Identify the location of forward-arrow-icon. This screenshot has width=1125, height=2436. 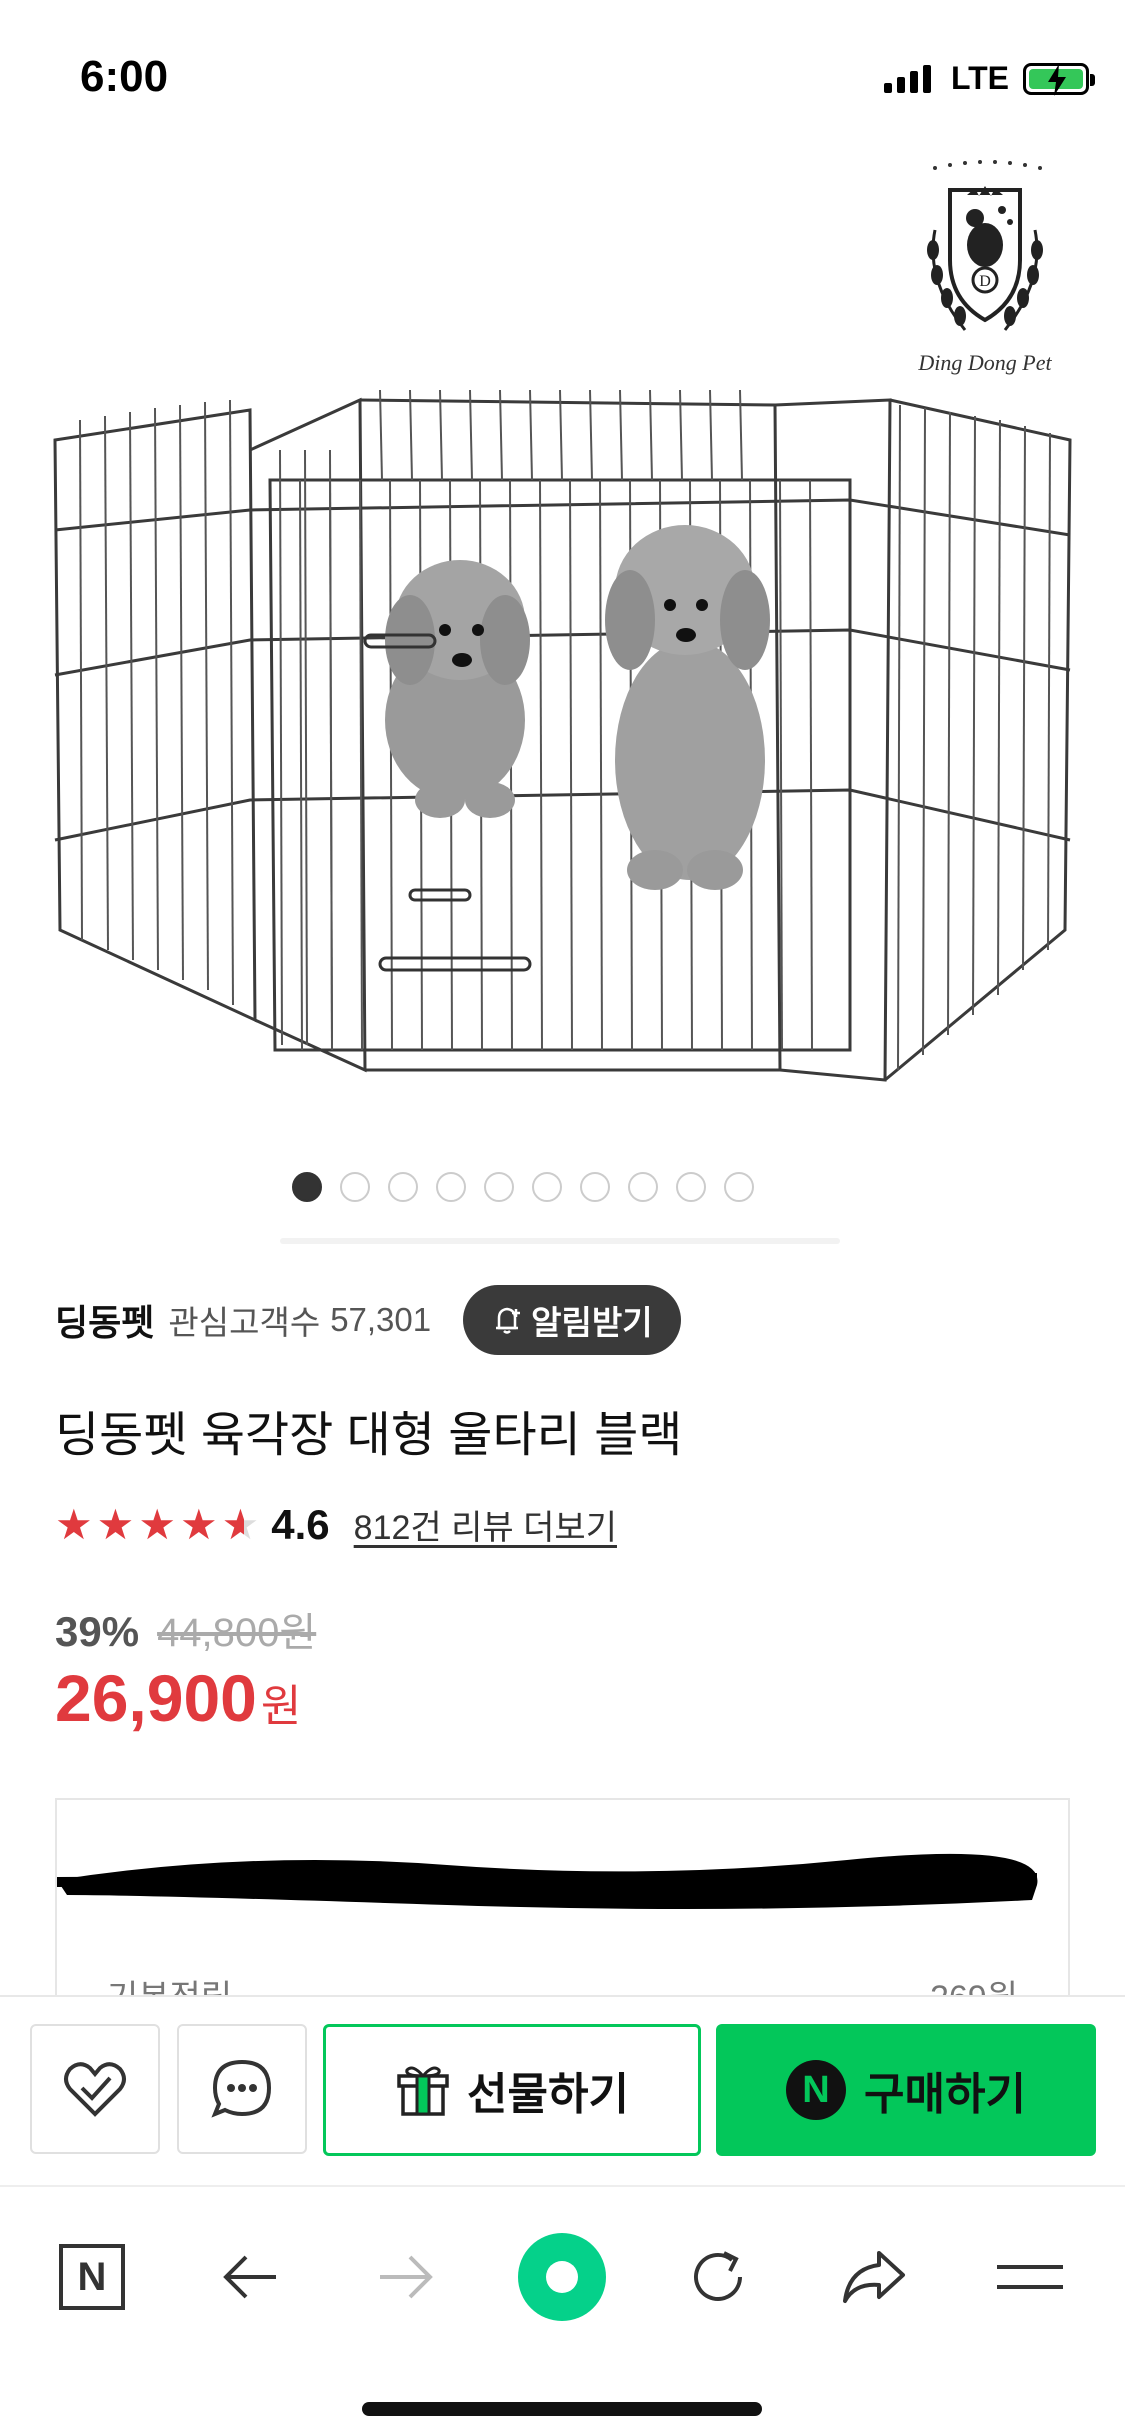
(406, 2277).